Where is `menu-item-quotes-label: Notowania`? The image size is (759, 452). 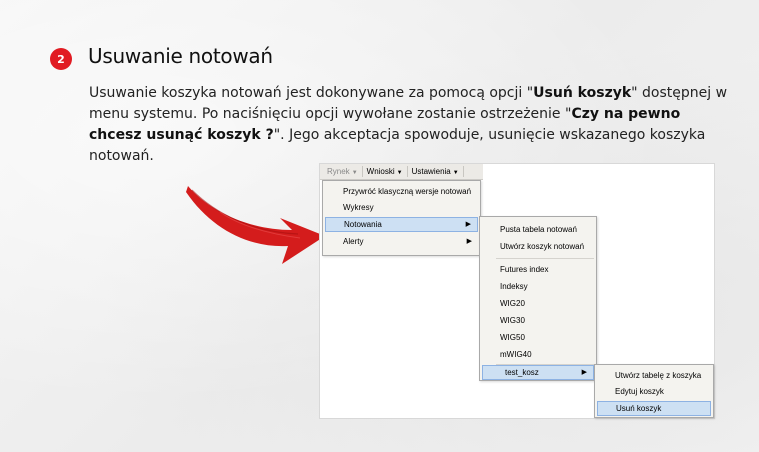 menu-item-quotes-label: Notowania is located at coordinates (363, 224).